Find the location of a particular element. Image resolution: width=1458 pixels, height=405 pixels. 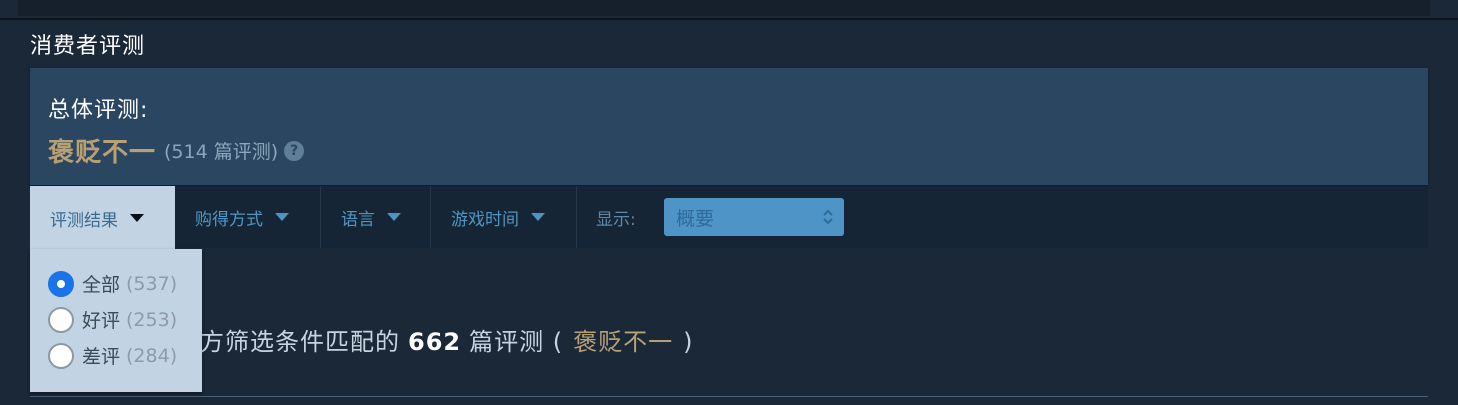

option-count: (537) is located at coordinates (152, 283).